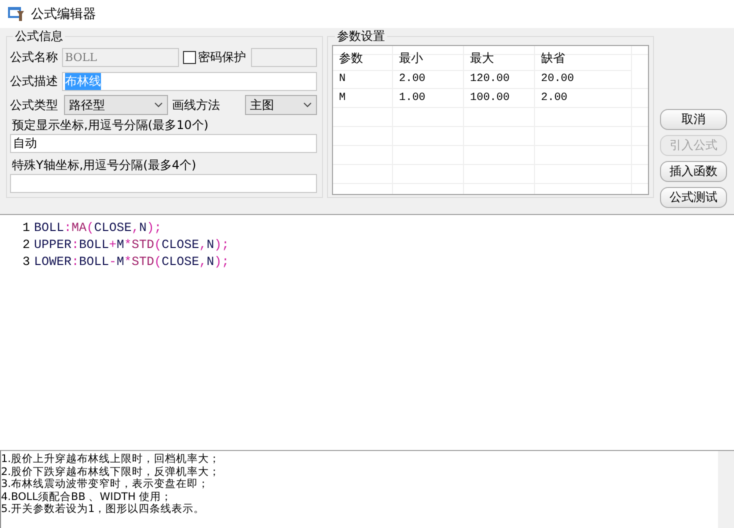 The width and height of the screenshot is (734, 528). I want to click on column-header: 最大, so click(482, 58).